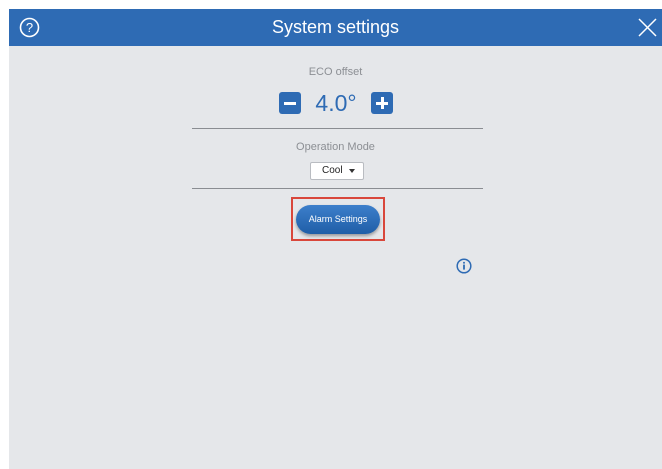  I want to click on operation-mode-value: Cool, so click(332, 170).